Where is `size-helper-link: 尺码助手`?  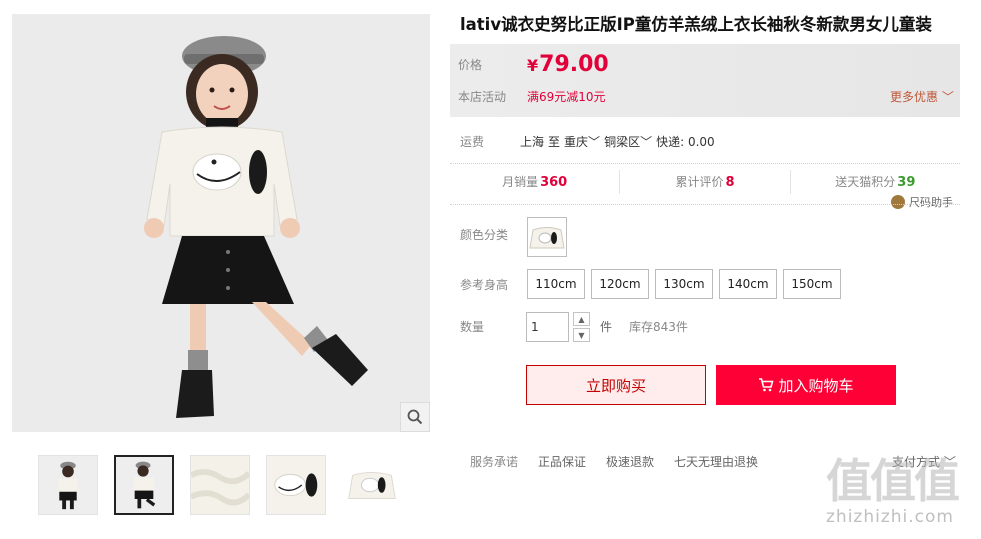 size-helper-link: 尺码助手 is located at coordinates (922, 202).